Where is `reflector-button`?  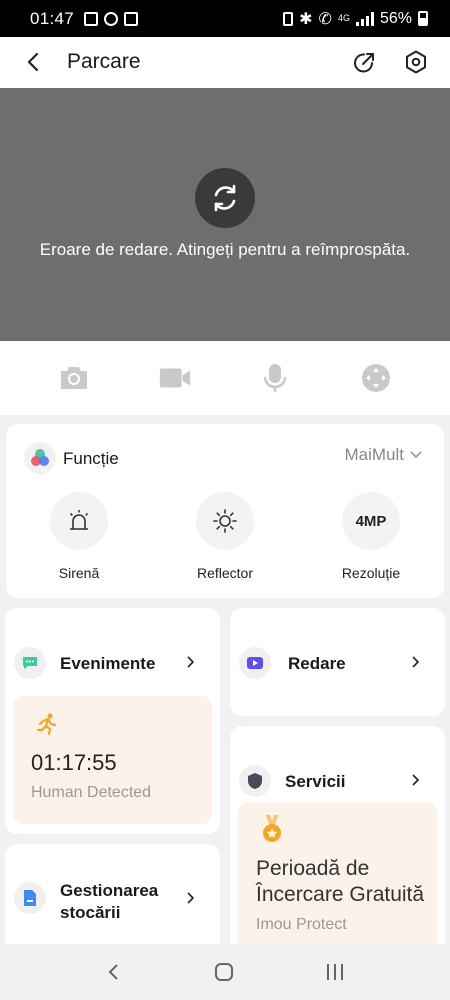
reflector-button is located at coordinates (225, 521).